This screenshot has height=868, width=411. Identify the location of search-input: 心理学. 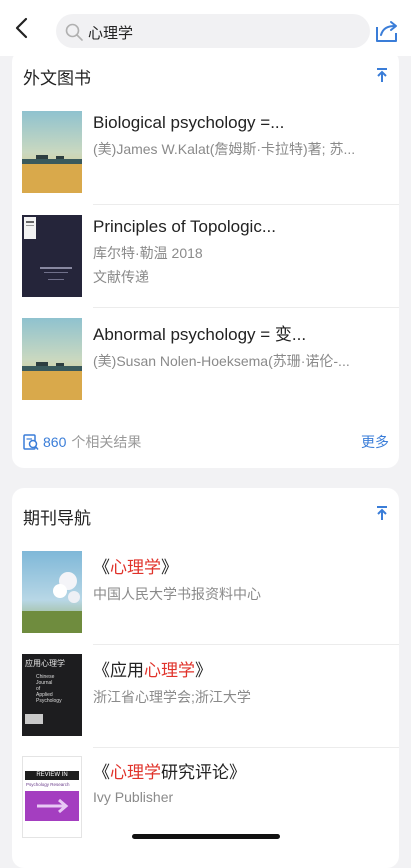
(213, 31).